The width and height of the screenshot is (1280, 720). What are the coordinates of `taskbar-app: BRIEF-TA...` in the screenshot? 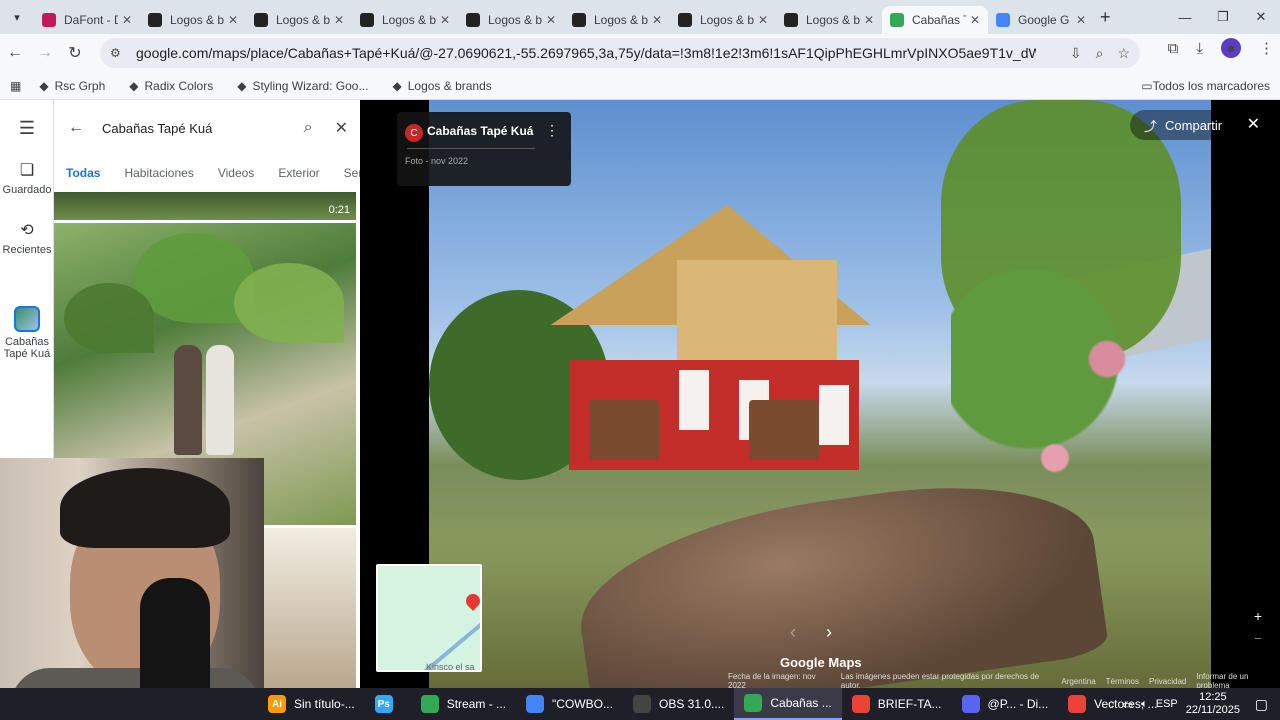 It's located at (897, 704).